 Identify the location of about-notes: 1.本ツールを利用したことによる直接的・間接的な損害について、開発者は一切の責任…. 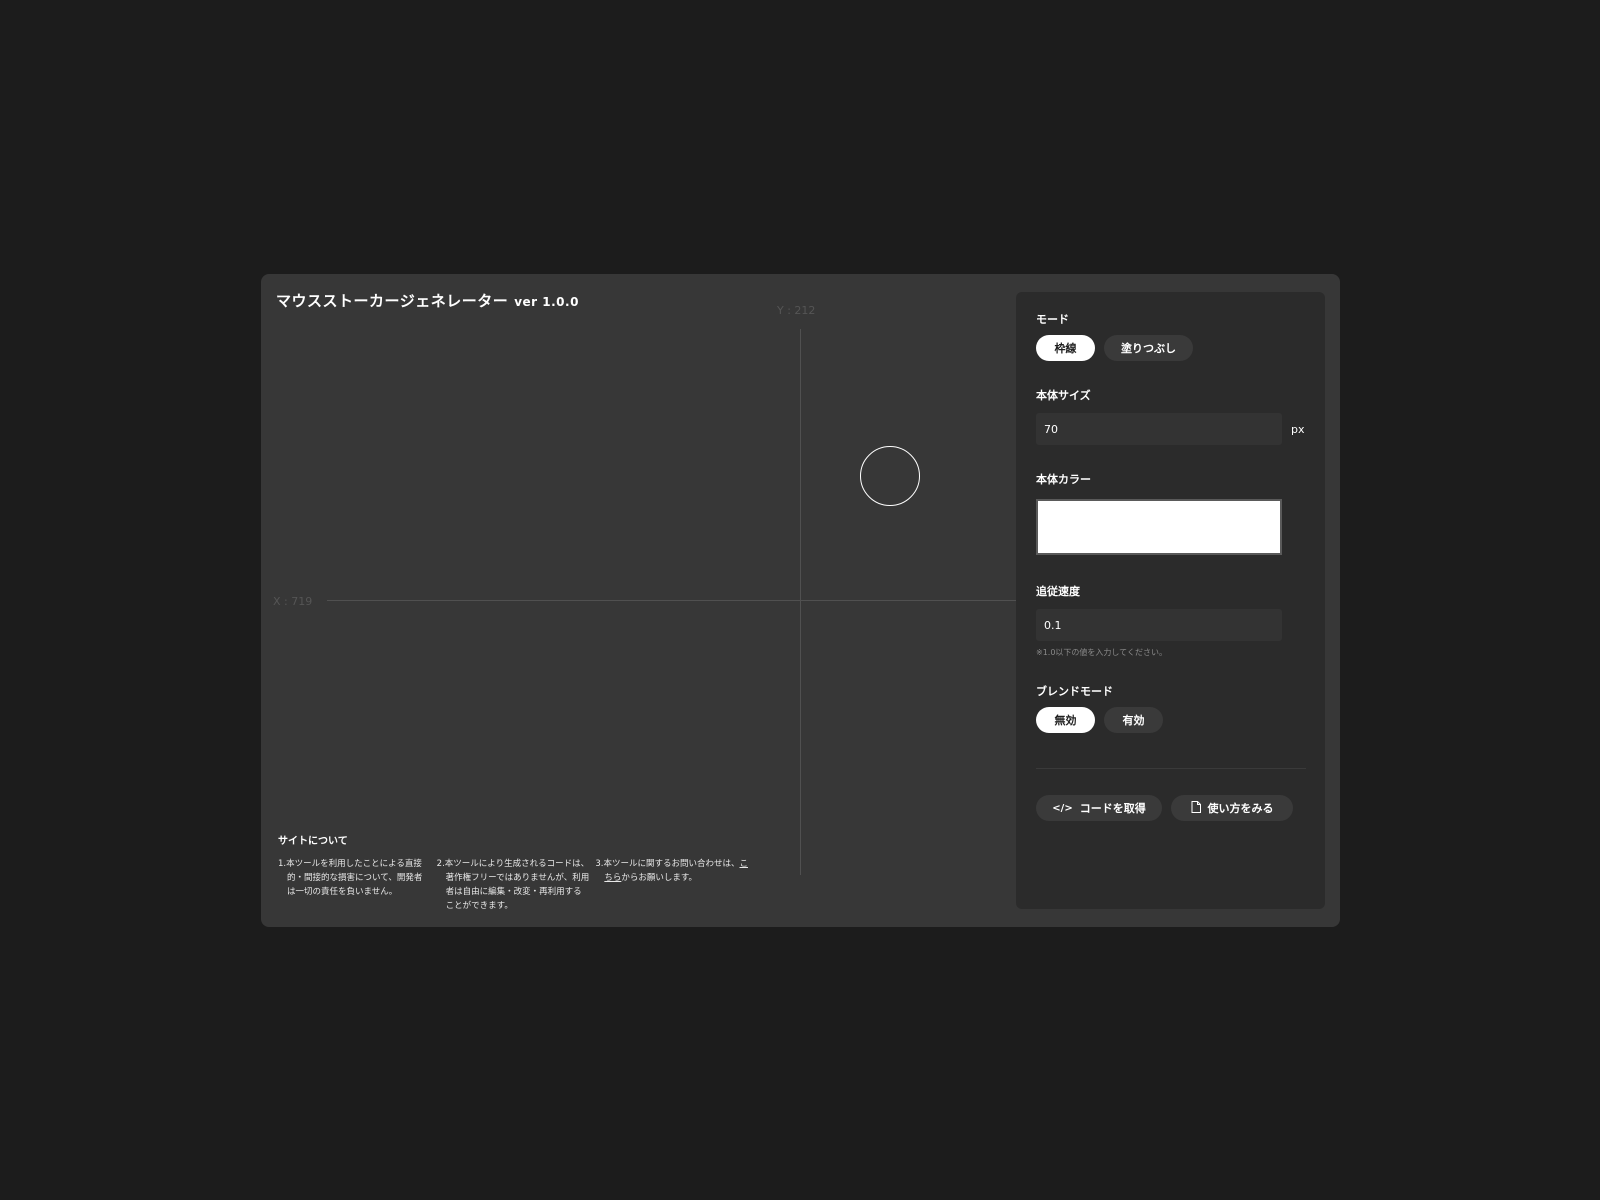
(513, 885).